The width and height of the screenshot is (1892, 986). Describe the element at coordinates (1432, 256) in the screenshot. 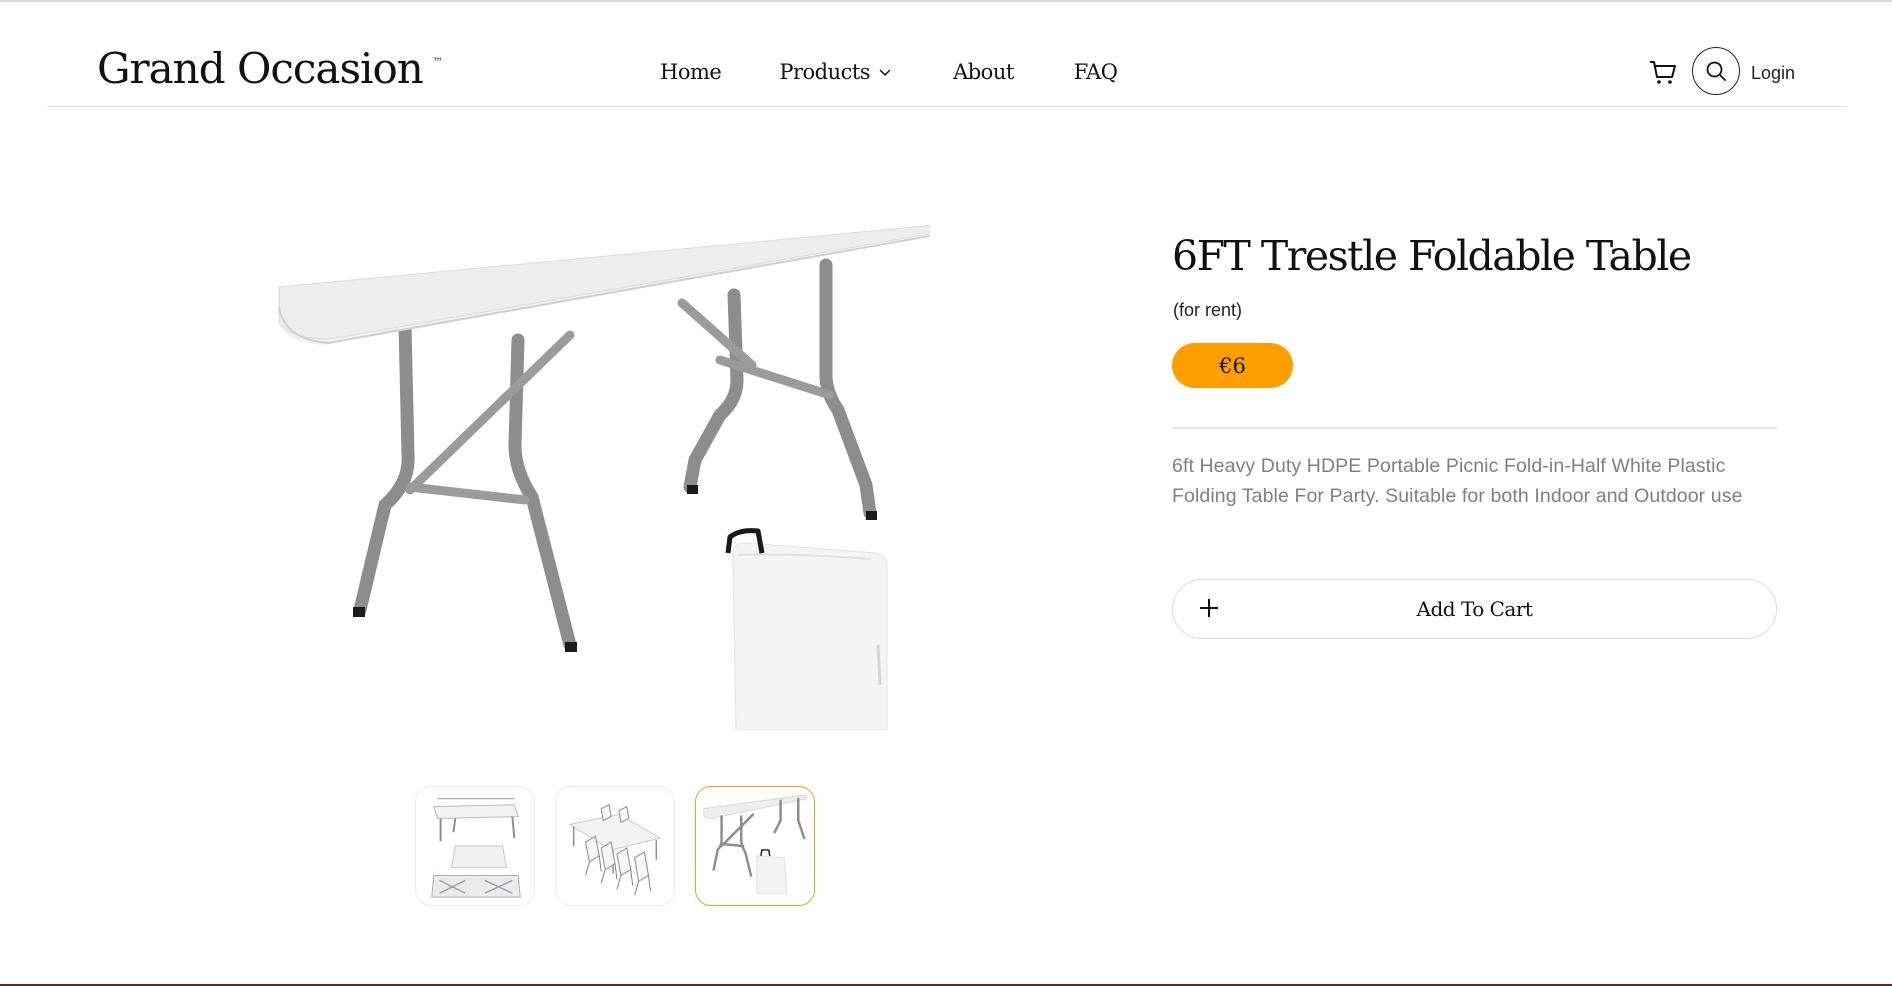

I see `product-title: 6FT Trestle Foldable Table` at that location.